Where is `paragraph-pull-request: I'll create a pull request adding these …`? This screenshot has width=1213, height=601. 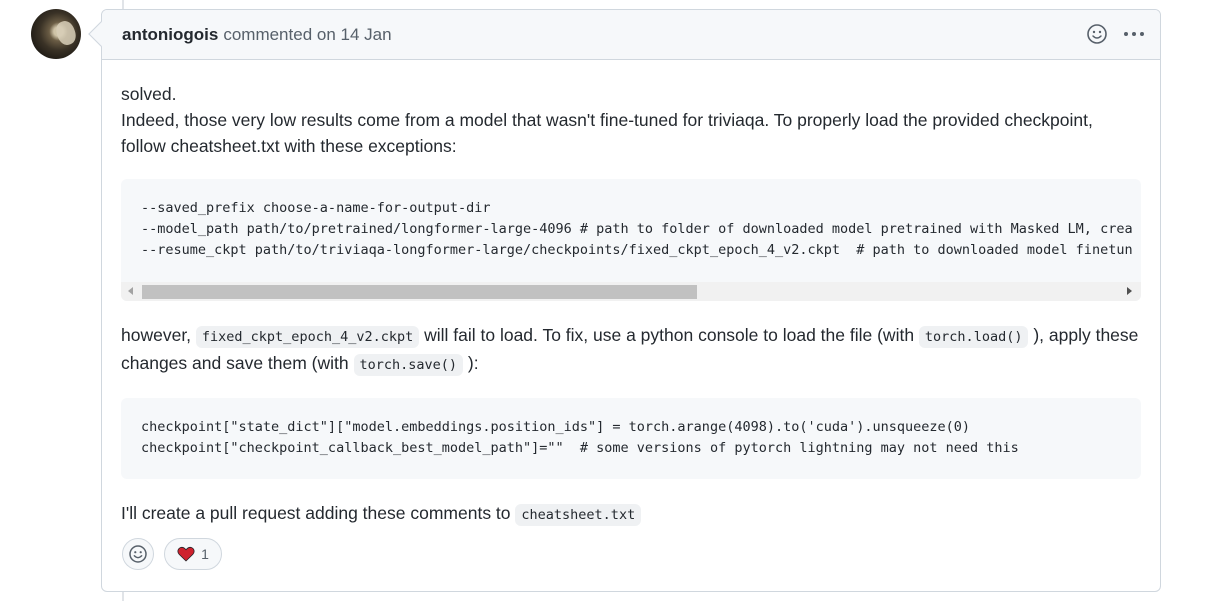 paragraph-pull-request: I'll create a pull request adding these … is located at coordinates (631, 514).